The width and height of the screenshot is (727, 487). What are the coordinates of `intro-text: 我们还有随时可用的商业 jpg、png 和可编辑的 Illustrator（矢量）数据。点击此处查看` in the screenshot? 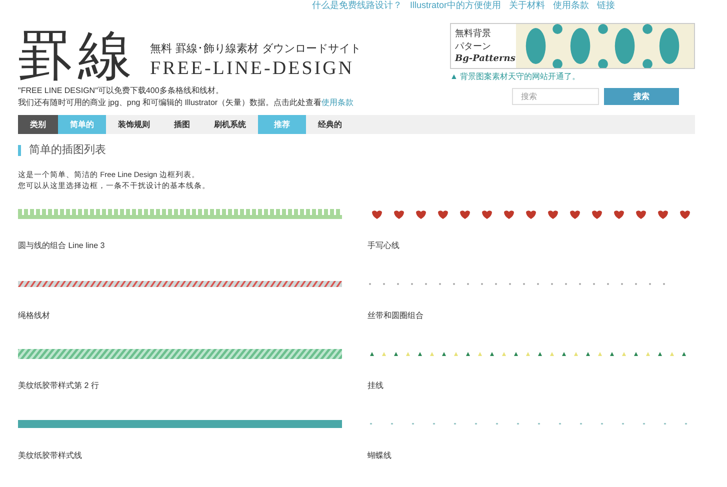 It's located at (170, 103).